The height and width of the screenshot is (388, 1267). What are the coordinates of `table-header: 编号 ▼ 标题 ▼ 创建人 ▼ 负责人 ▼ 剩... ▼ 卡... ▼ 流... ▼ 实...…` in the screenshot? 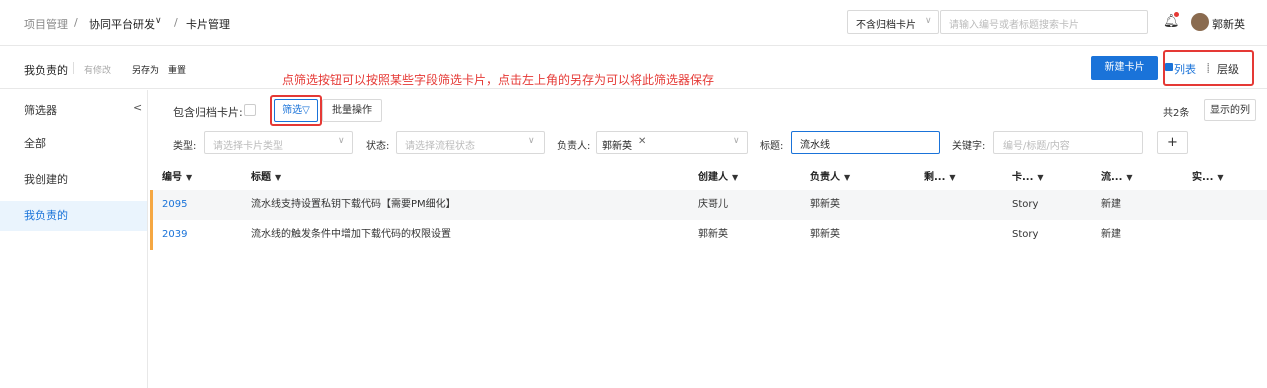 It's located at (708, 175).